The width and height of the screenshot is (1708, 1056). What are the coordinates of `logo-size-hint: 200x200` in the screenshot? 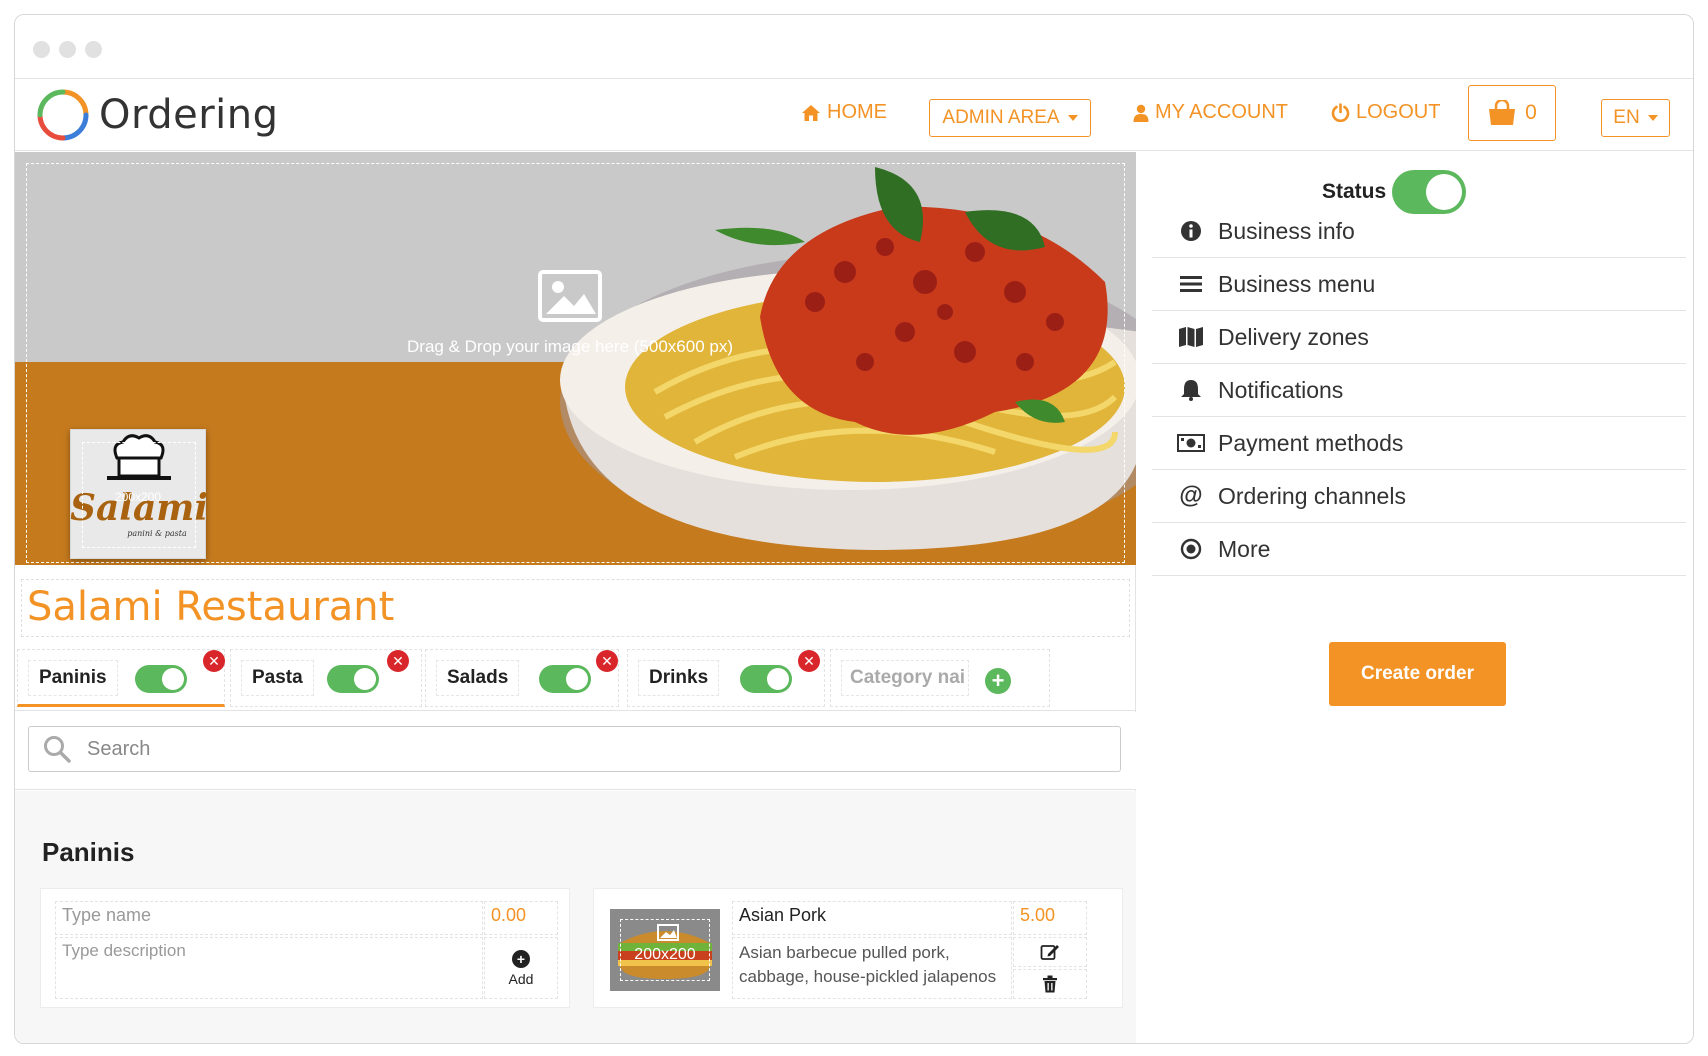 It's located at (138, 497).